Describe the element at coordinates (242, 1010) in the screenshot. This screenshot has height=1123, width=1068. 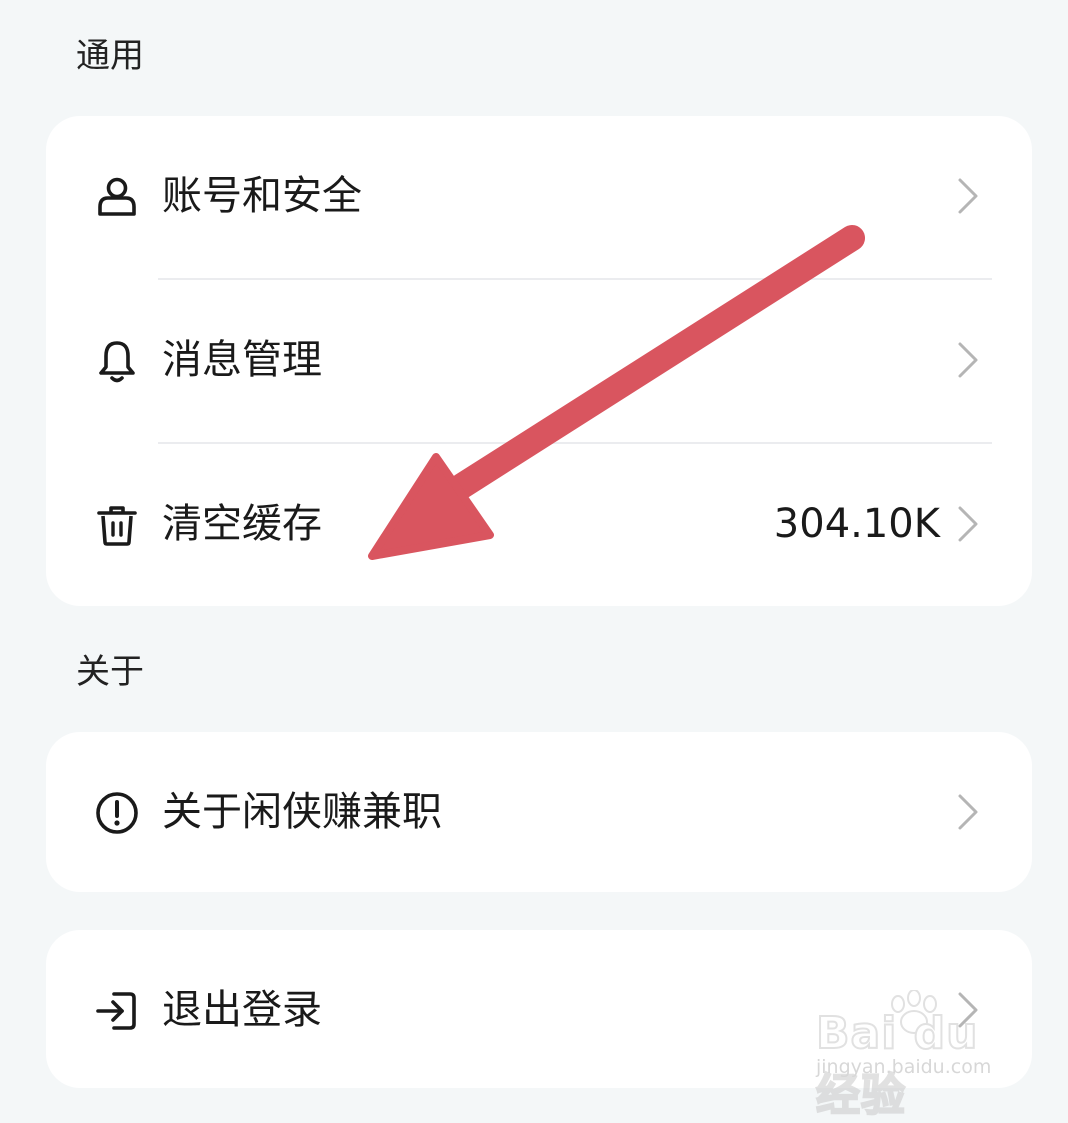
I see `logout-label: 退出登录` at that location.